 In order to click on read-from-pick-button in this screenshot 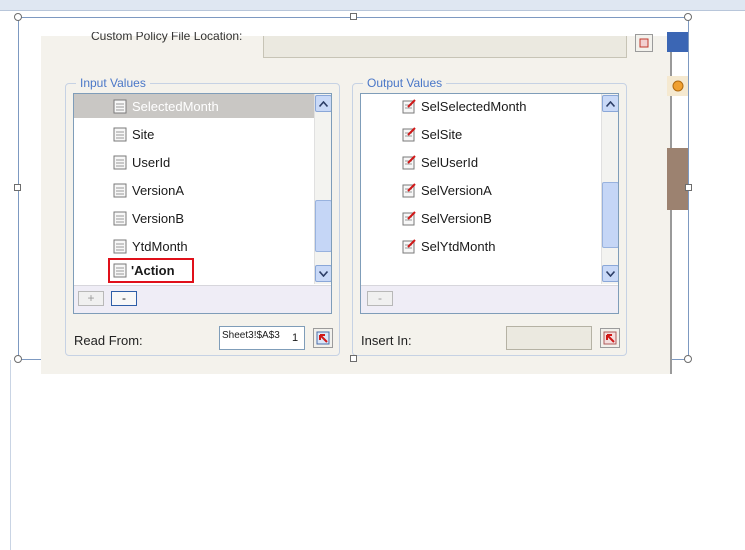, I will do `click(323, 338)`.